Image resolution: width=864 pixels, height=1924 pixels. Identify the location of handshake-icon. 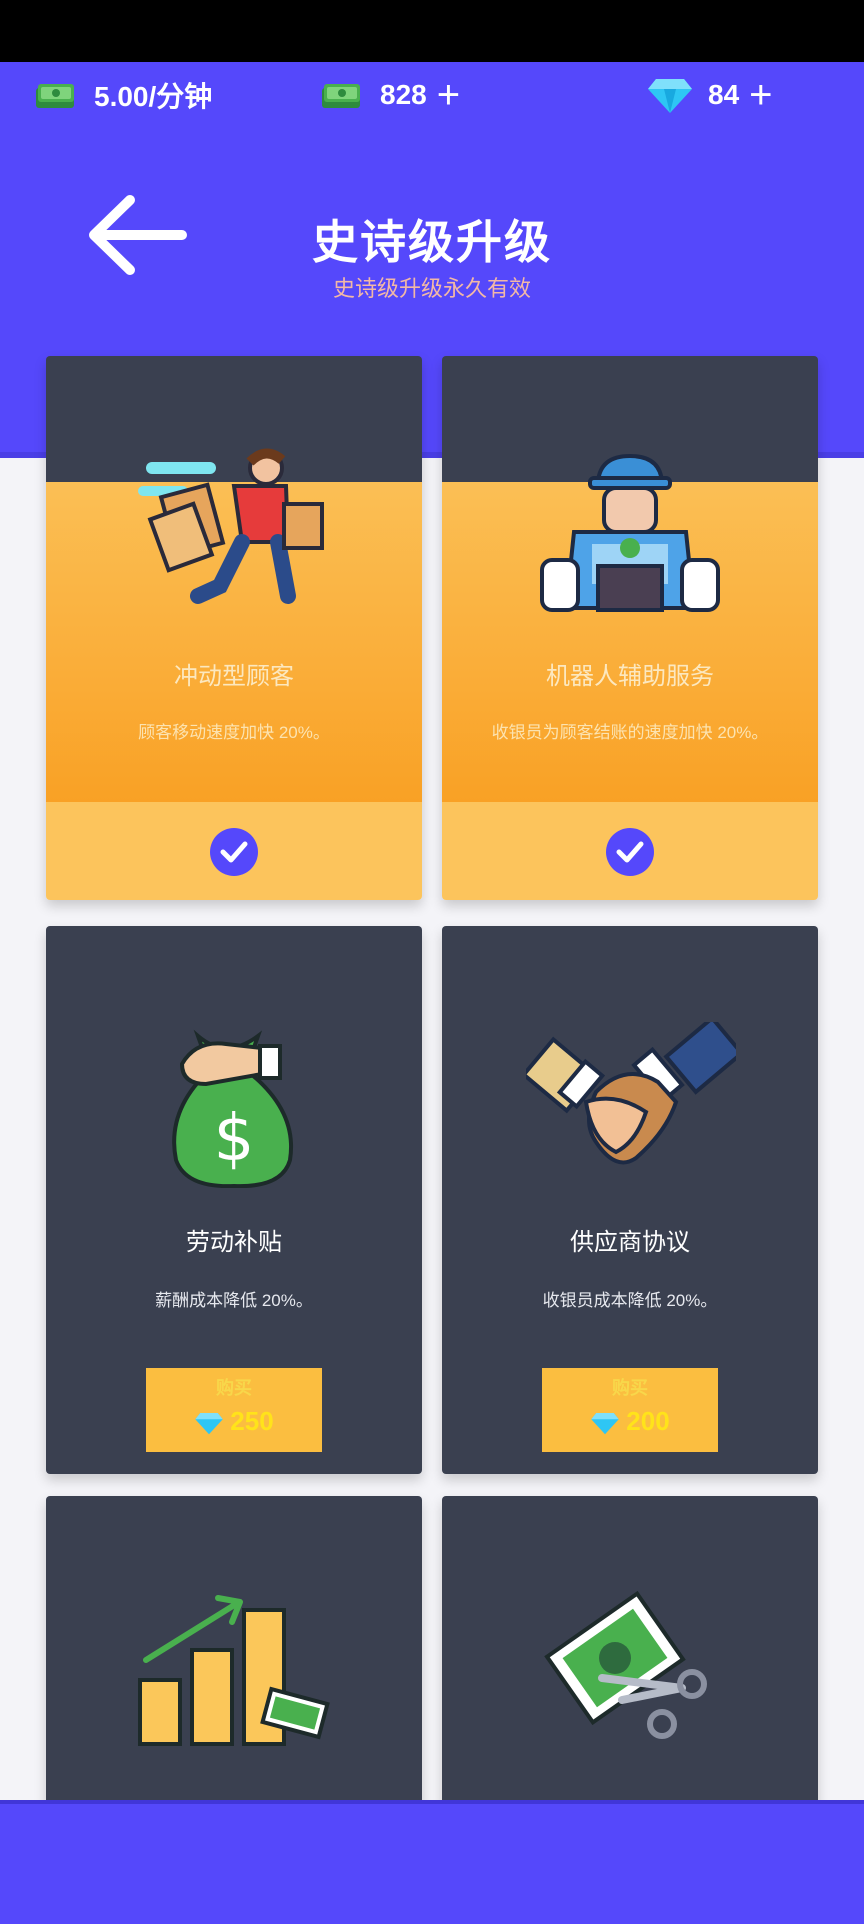
(631, 1093).